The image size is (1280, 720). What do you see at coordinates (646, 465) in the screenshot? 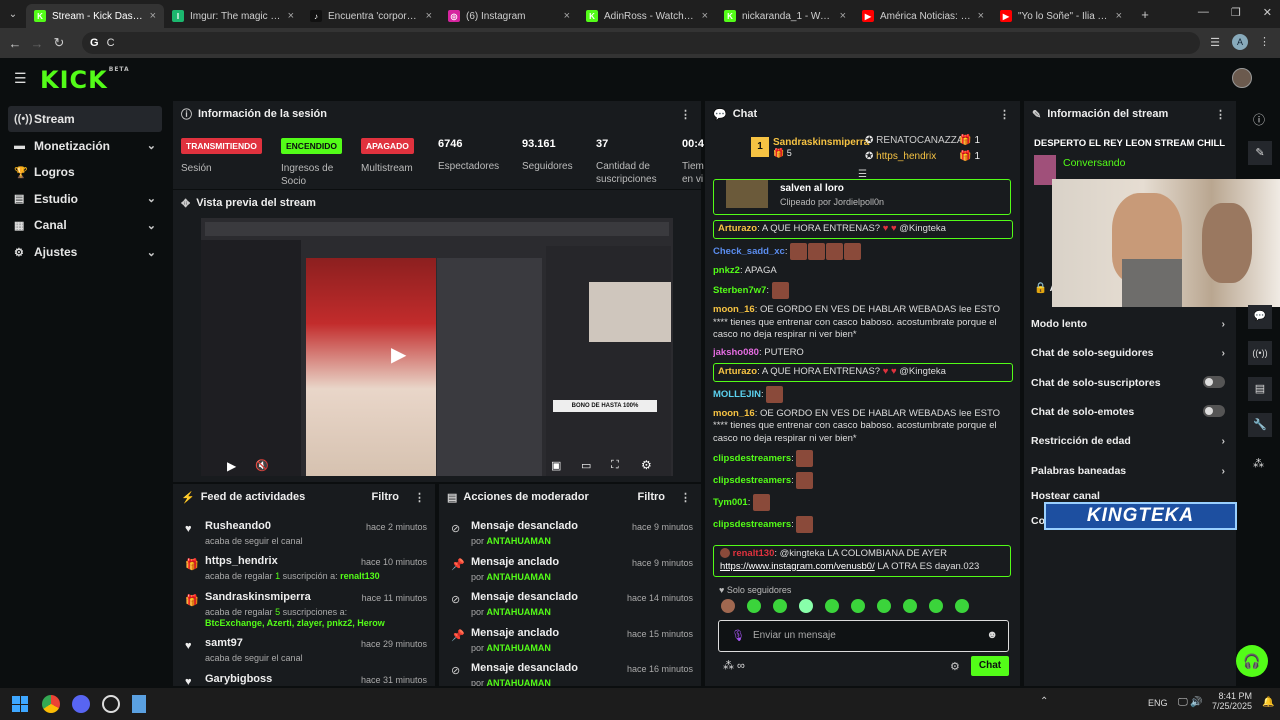
I see `settings-gear-icon: ⚙` at bounding box center [646, 465].